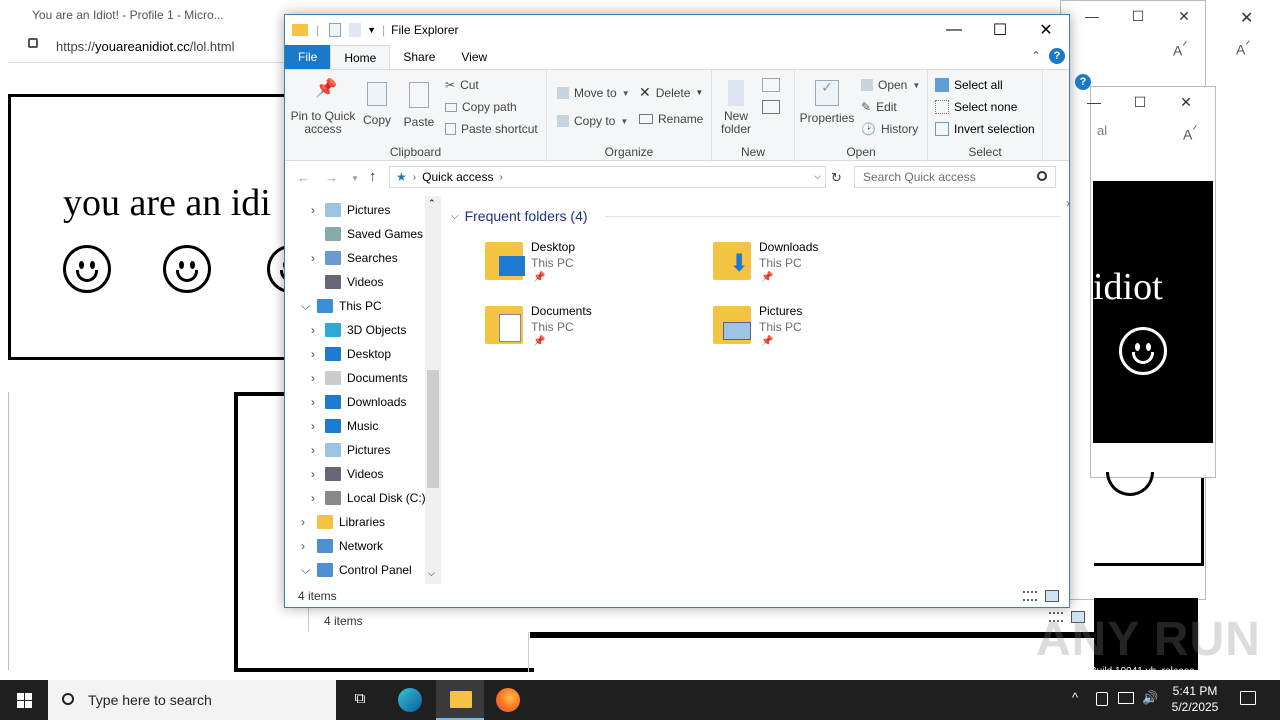 Image resolution: width=1280 pixels, height=720 pixels. Describe the element at coordinates (1068, 203) in the screenshot. I see `chevron-right-icon: ›` at that location.